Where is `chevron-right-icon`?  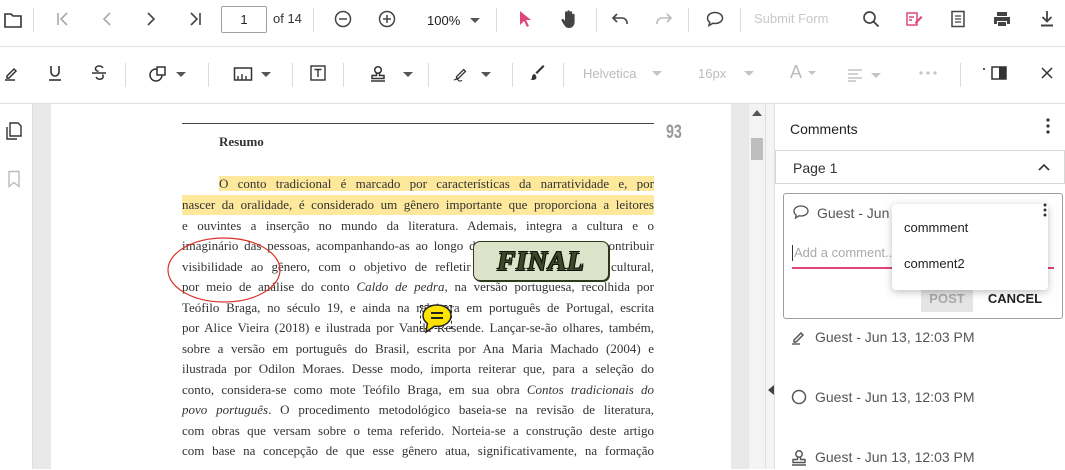
chevron-right-icon is located at coordinates (151, 19).